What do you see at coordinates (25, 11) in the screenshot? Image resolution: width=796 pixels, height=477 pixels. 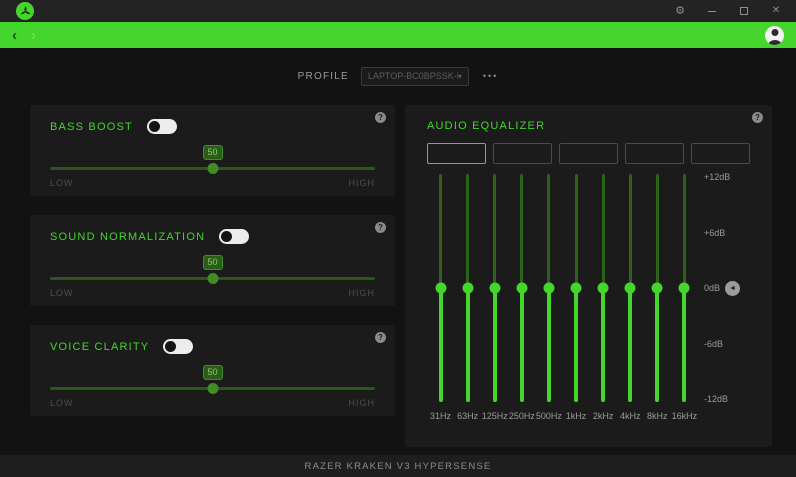 I see `razer-logo` at bounding box center [25, 11].